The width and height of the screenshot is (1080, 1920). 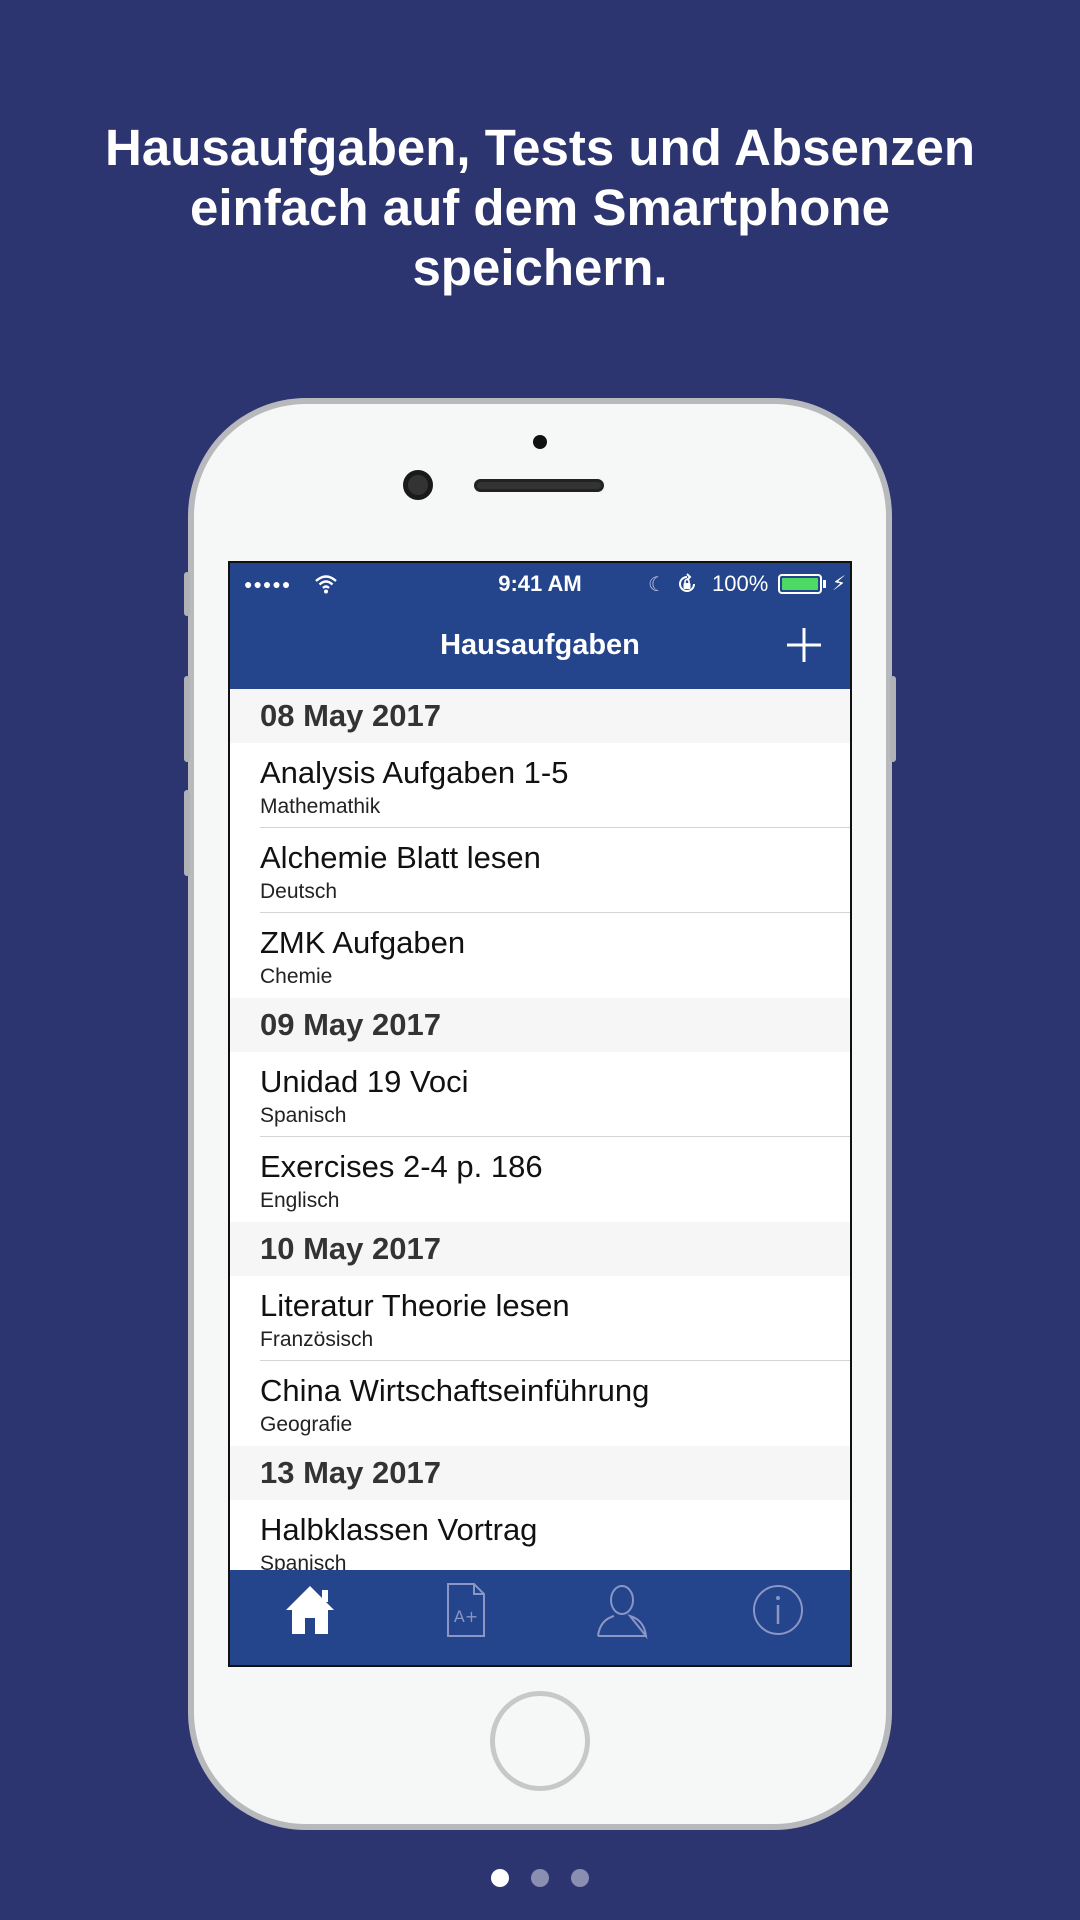 I want to click on volume-down-button, so click(x=187, y=833).